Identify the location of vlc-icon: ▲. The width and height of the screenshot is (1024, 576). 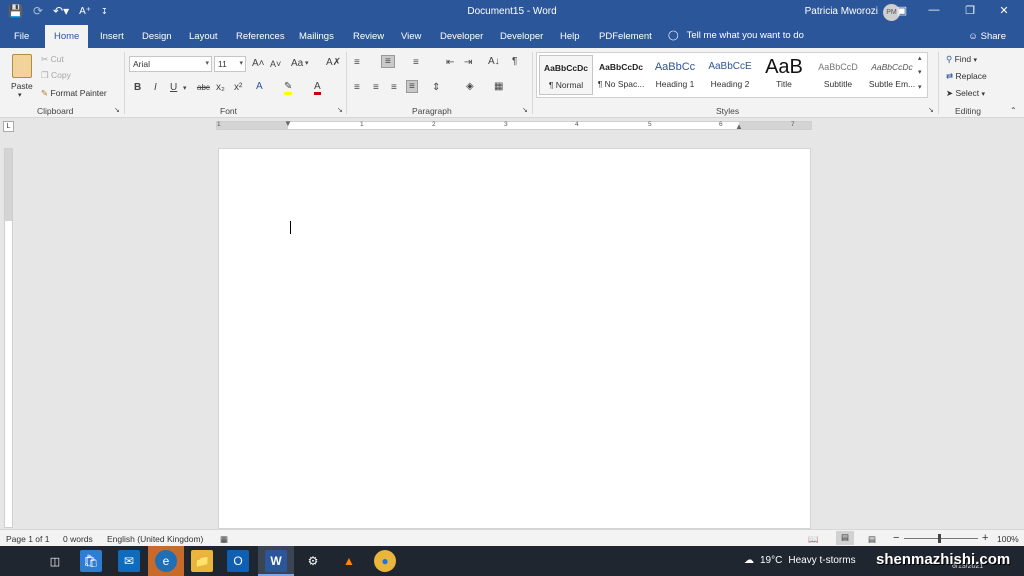
(349, 561).